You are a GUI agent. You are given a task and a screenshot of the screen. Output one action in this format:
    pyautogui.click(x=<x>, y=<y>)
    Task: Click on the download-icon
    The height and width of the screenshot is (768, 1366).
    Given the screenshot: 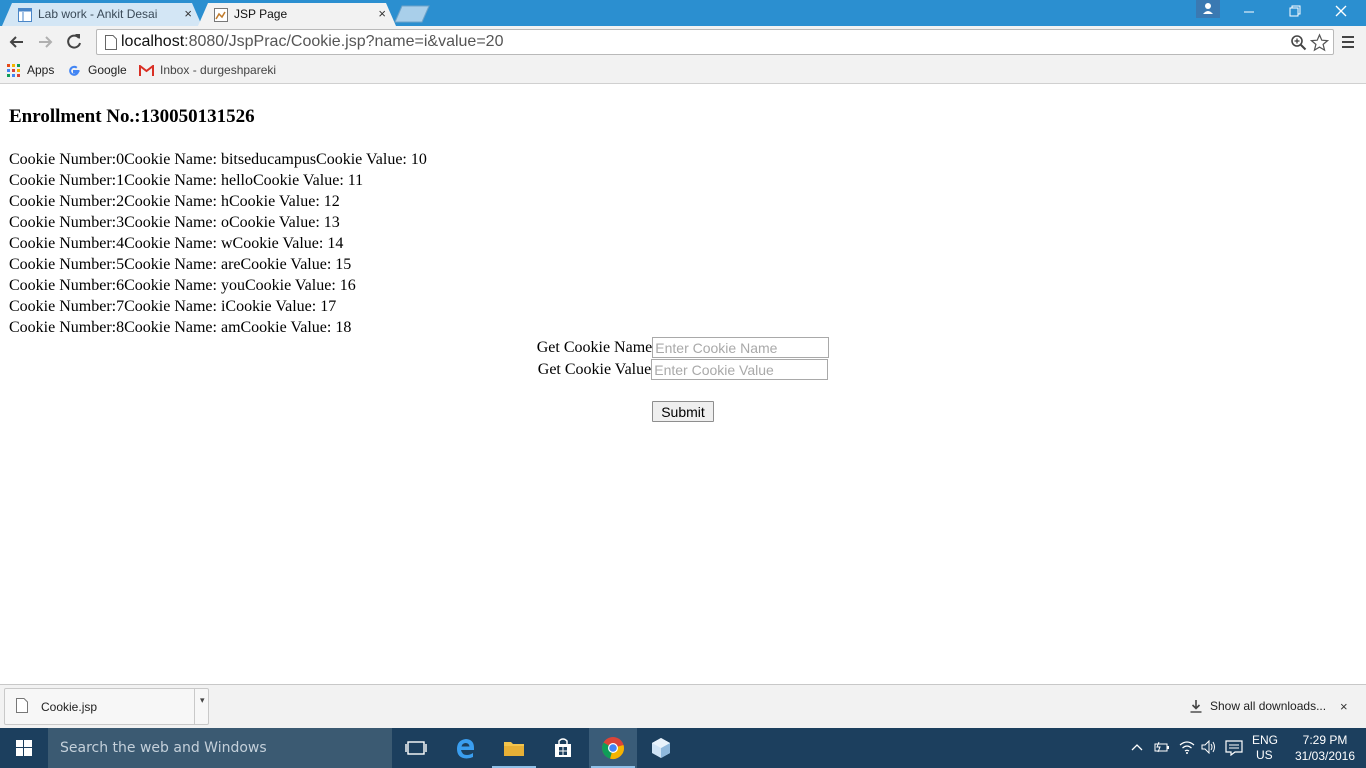 What is the action you would take?
    pyautogui.click(x=1196, y=706)
    